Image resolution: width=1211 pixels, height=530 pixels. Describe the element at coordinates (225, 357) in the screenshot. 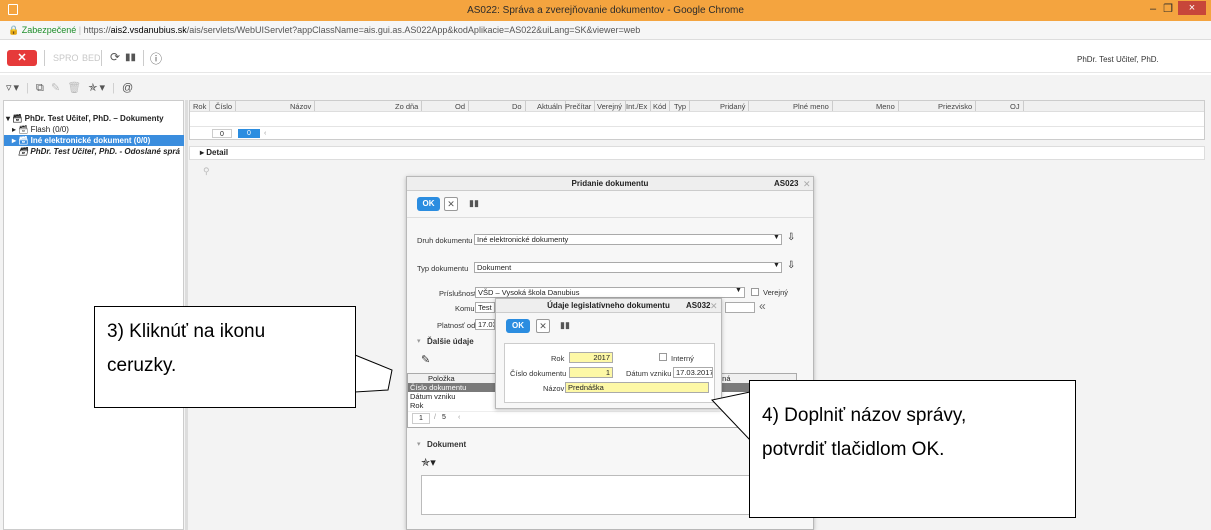

I see `callout-step-3: 3) Kliknúť na ikonu ceruzky.` at that location.